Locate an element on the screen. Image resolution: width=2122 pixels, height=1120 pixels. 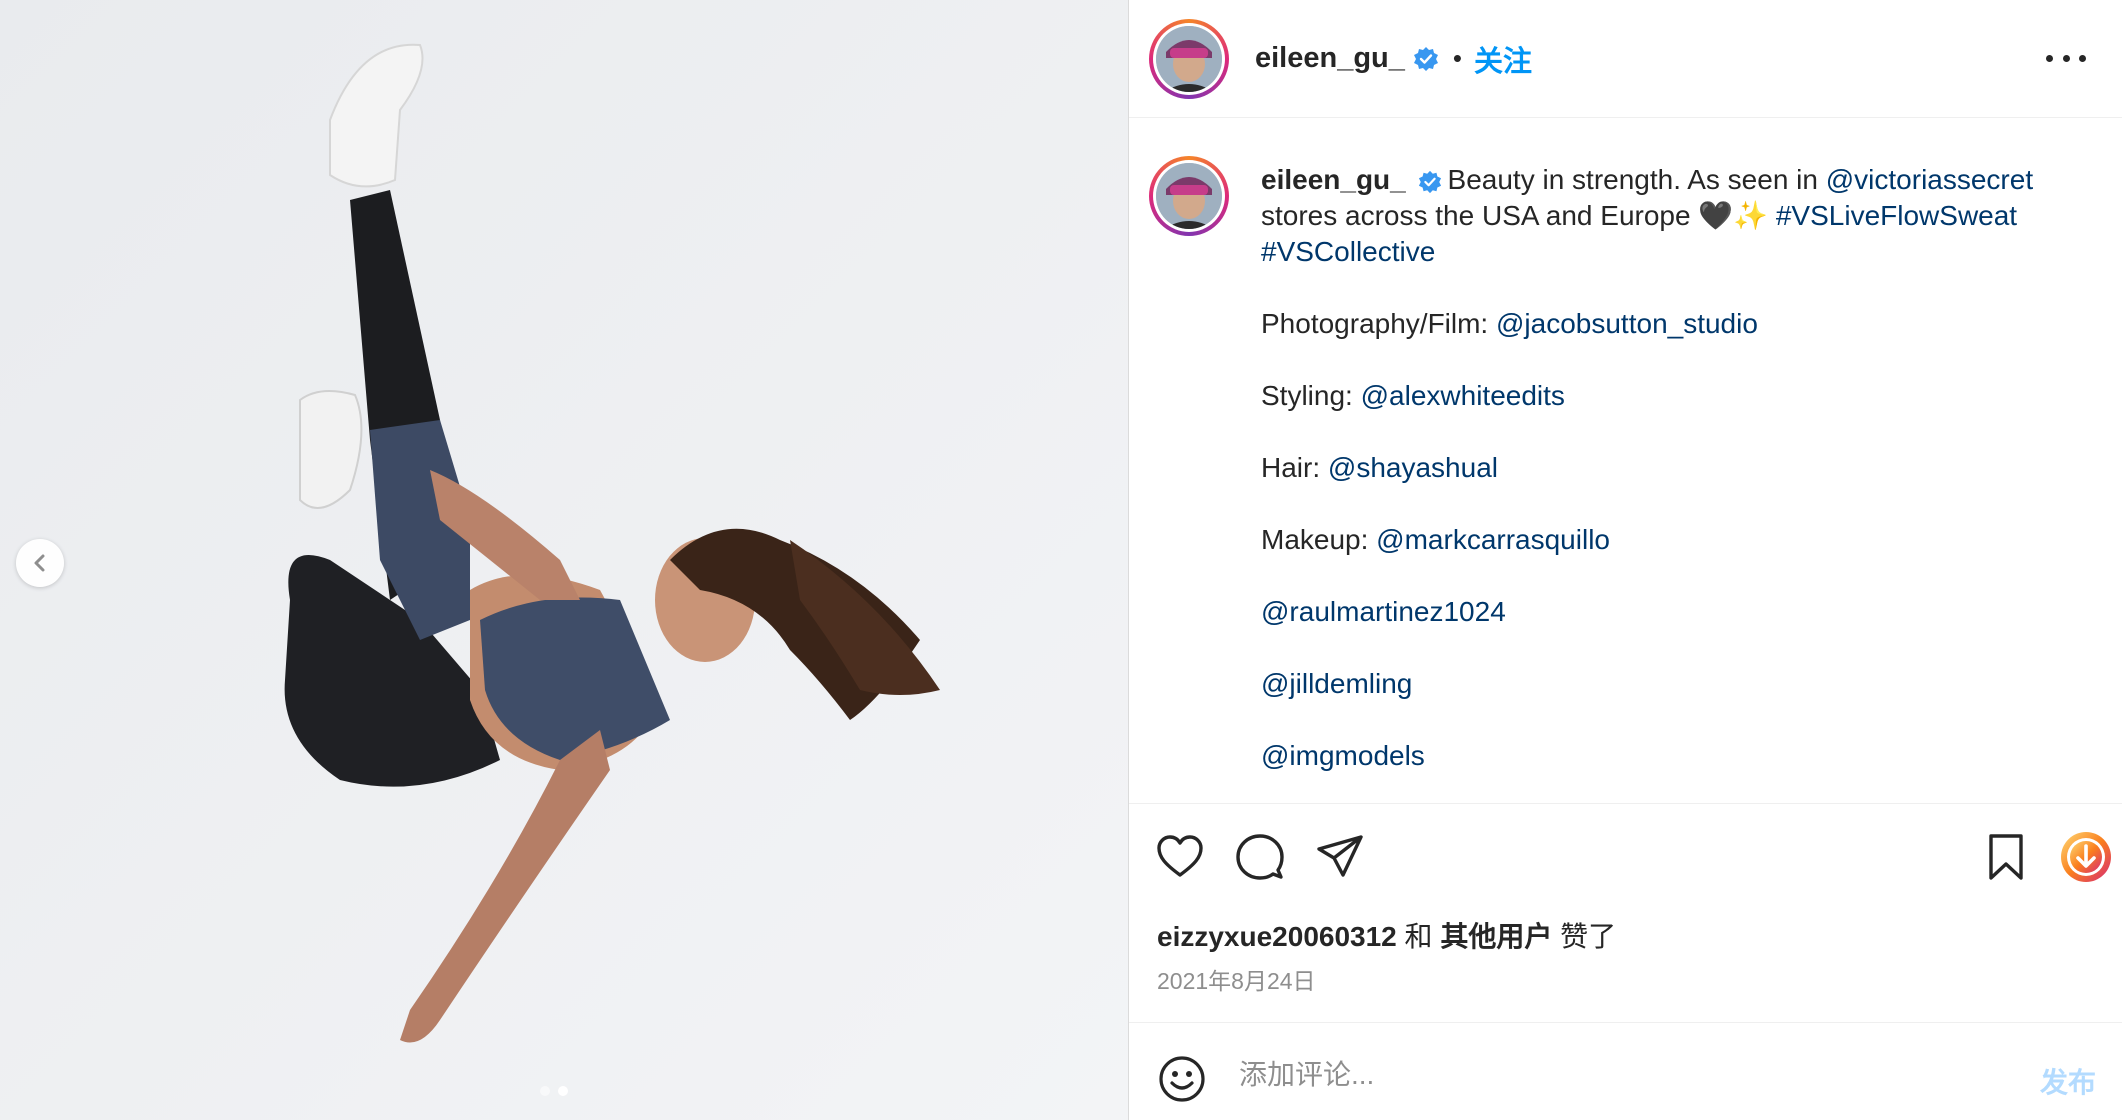
comment-input is located at coordinates (1619, 1075).